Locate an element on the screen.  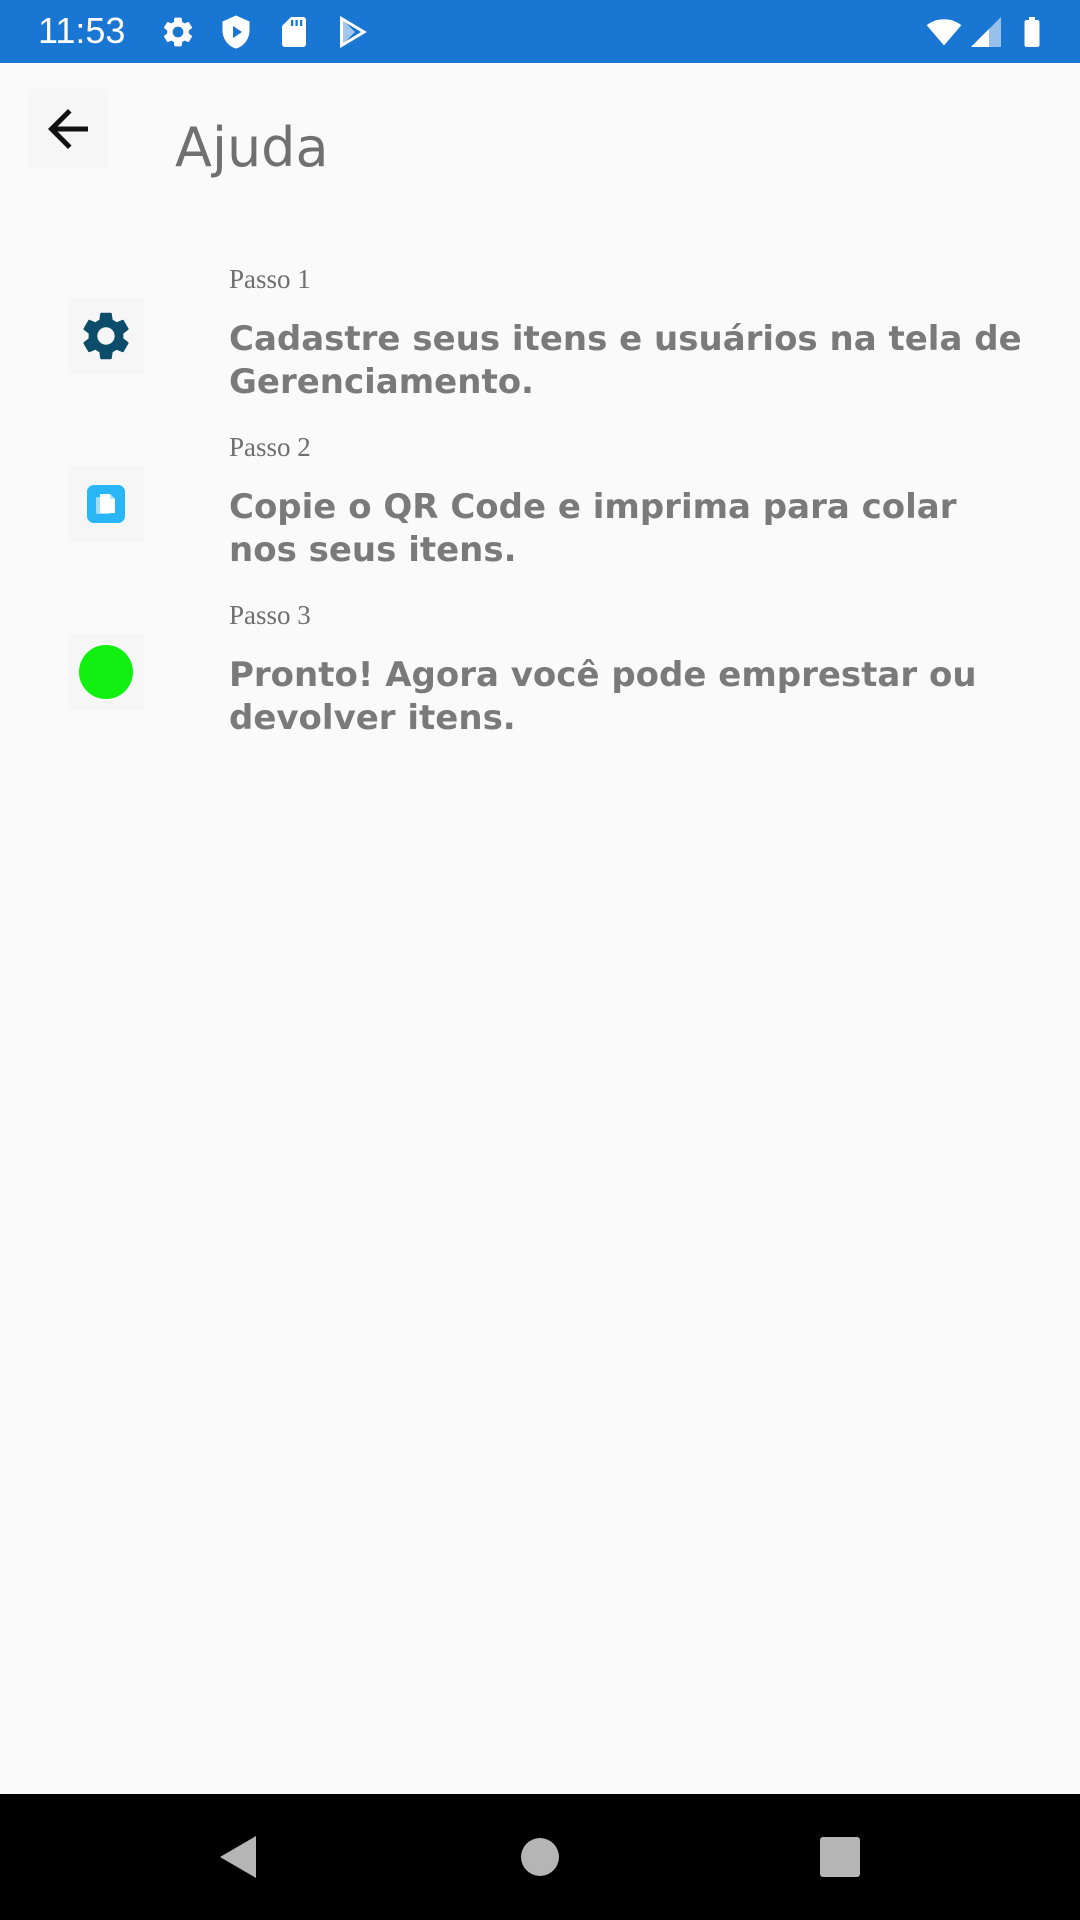
step-label: Passo 3 is located at coordinates (270, 615).